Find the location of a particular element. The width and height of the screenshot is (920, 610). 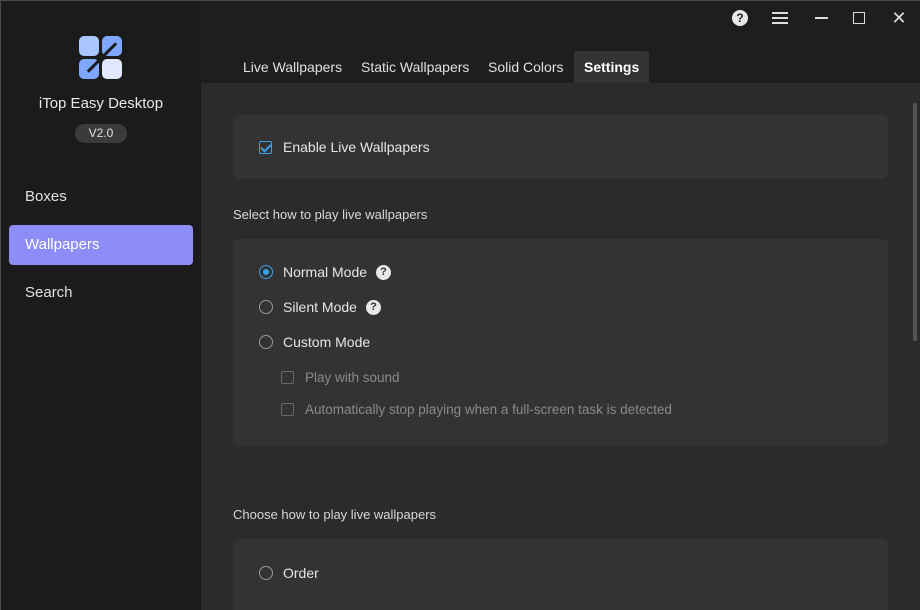

app-logo-icon is located at coordinates (101, 58).